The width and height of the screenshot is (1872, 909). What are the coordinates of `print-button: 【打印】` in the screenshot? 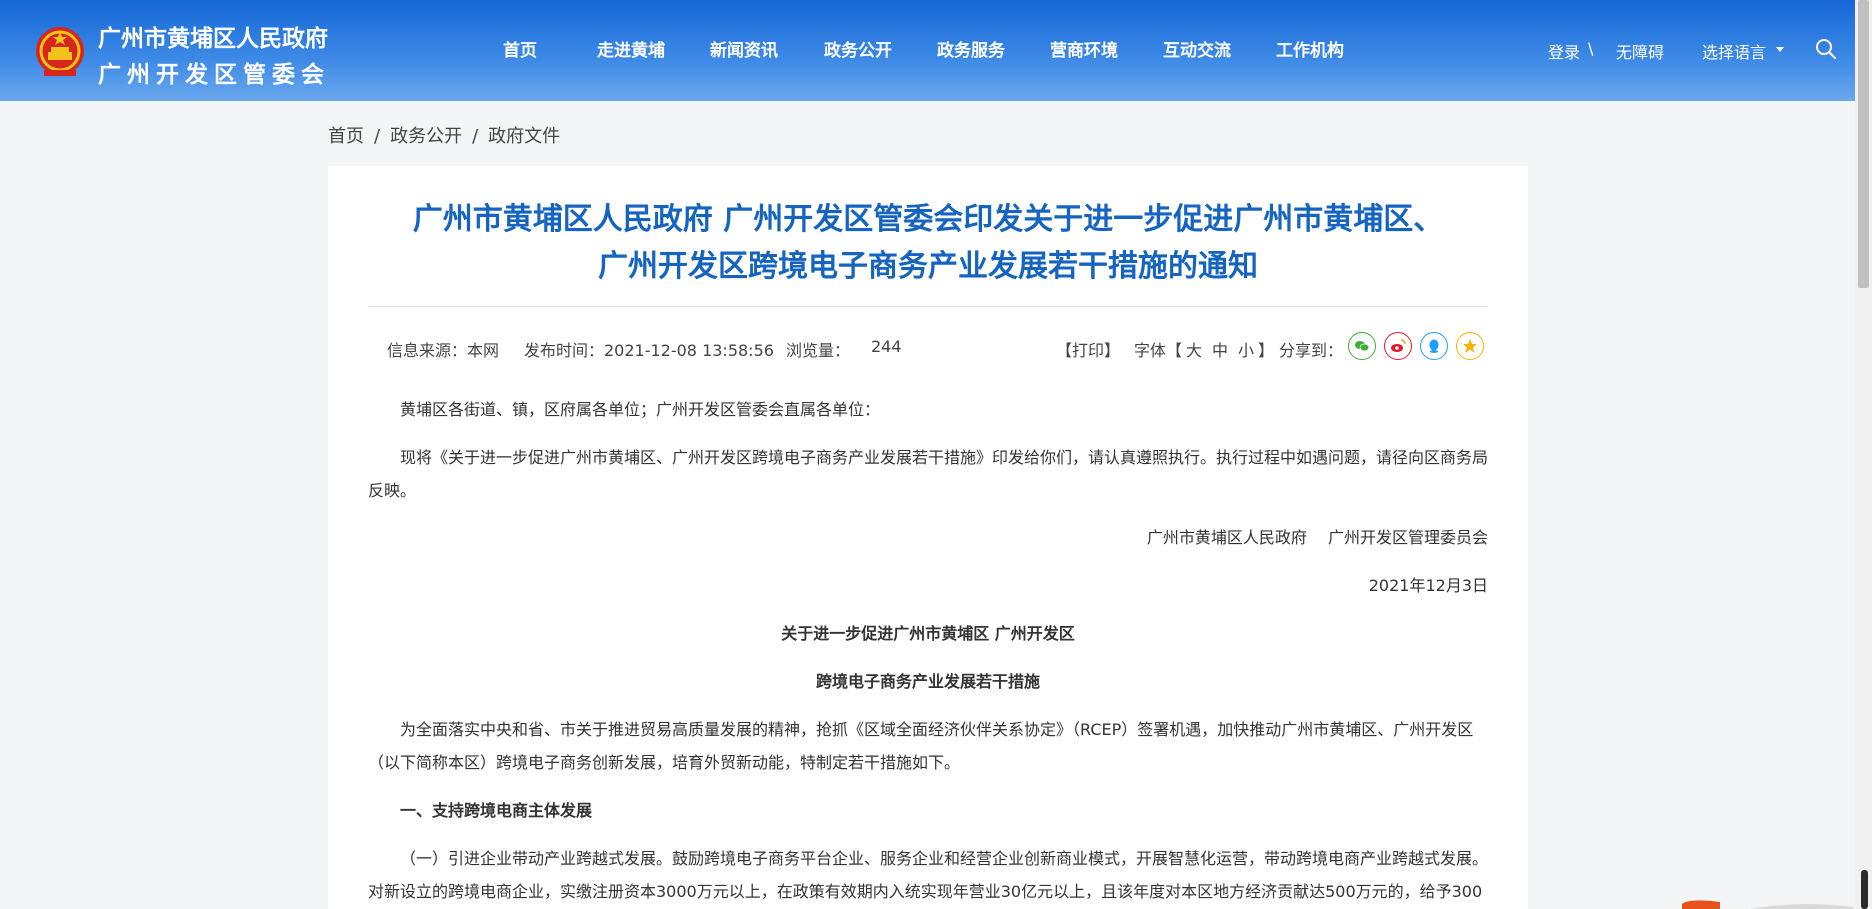 It's located at (1088, 349).